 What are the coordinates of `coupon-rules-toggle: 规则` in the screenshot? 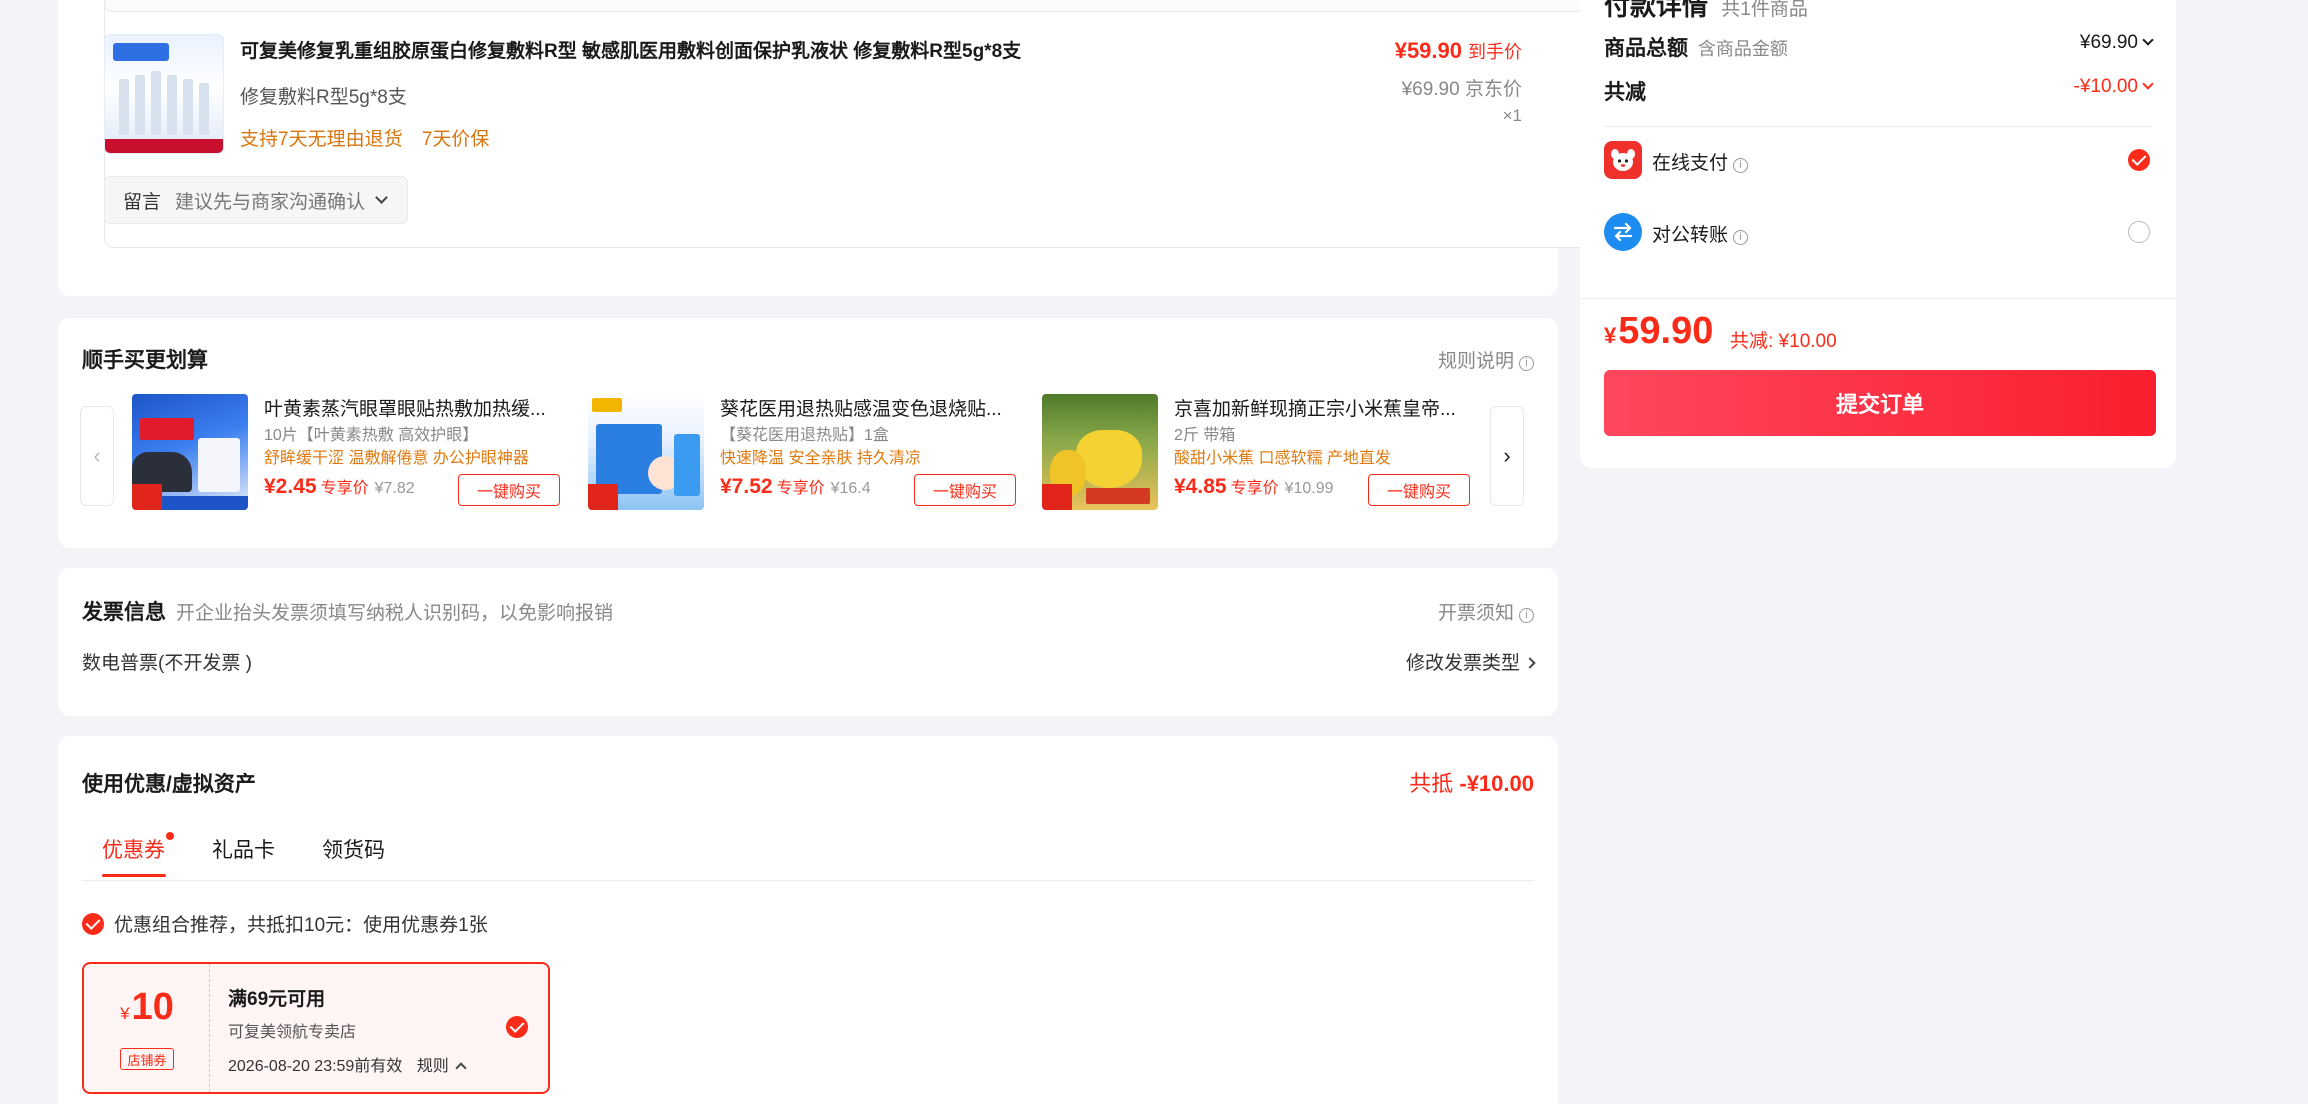 It's located at (441, 1066).